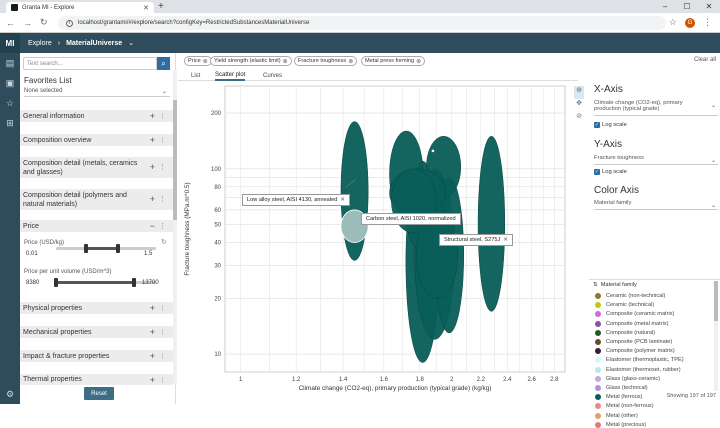 This screenshot has width=720, height=428. I want to click on section-price: Price − ⋮, so click(96, 226).